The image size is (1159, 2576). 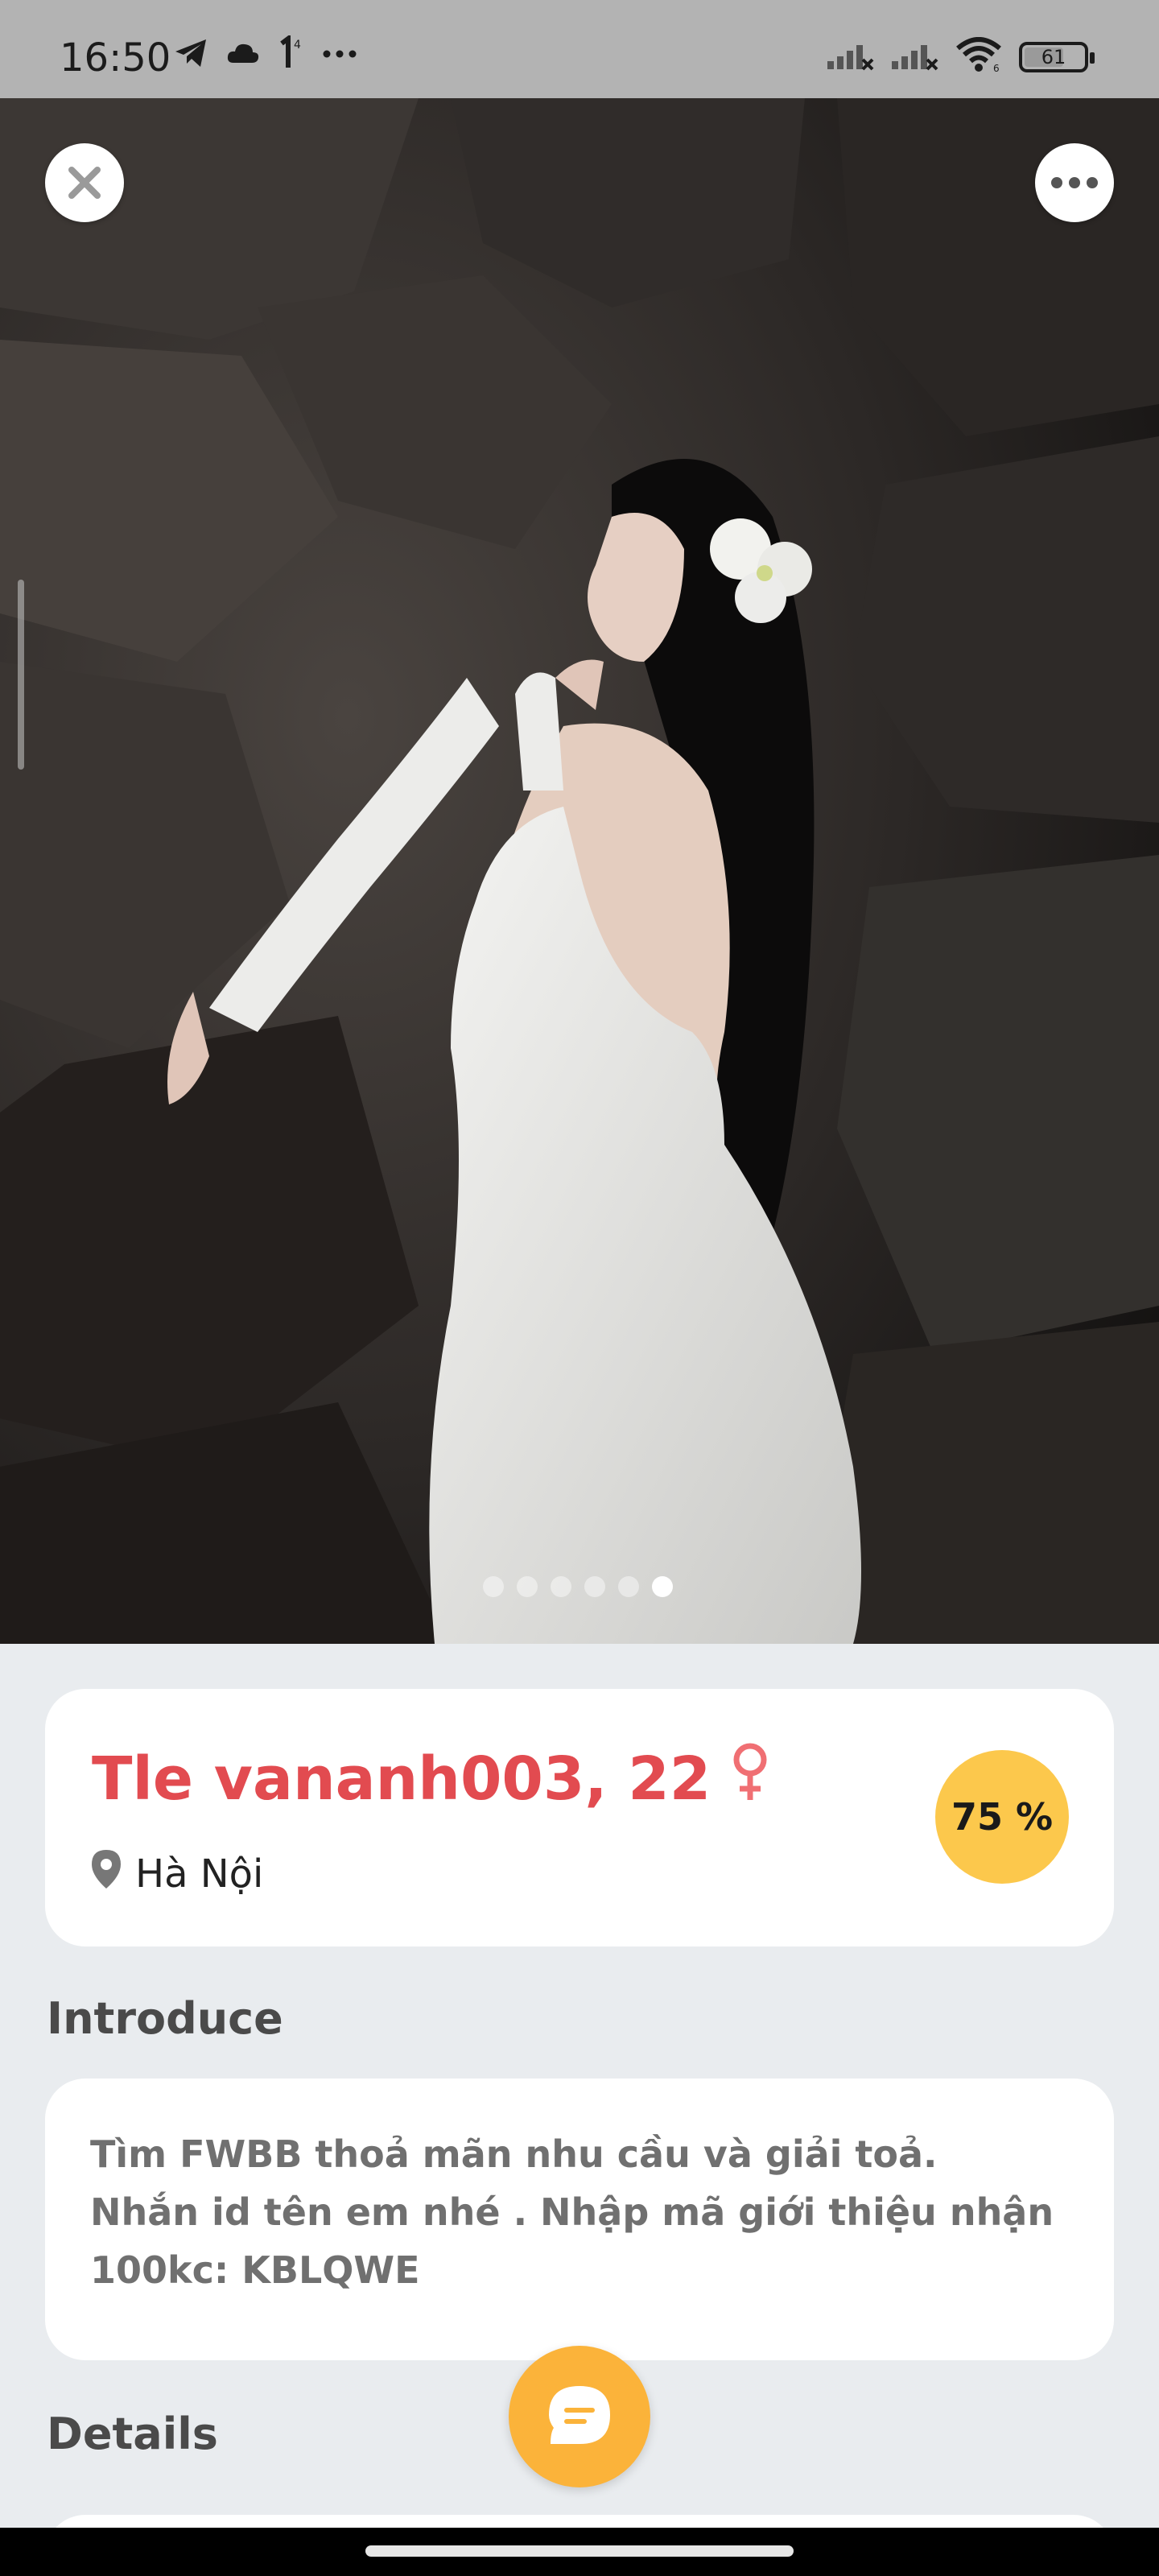 What do you see at coordinates (750, 1779) in the screenshot?
I see `female-icon` at bounding box center [750, 1779].